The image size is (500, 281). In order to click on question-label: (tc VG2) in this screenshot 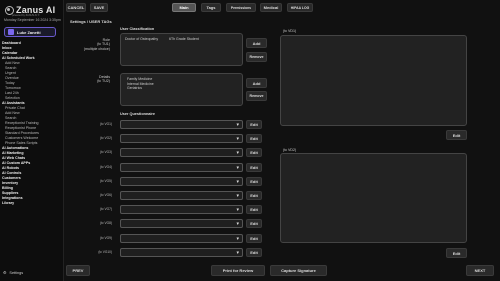, I will do `click(106, 138)`.